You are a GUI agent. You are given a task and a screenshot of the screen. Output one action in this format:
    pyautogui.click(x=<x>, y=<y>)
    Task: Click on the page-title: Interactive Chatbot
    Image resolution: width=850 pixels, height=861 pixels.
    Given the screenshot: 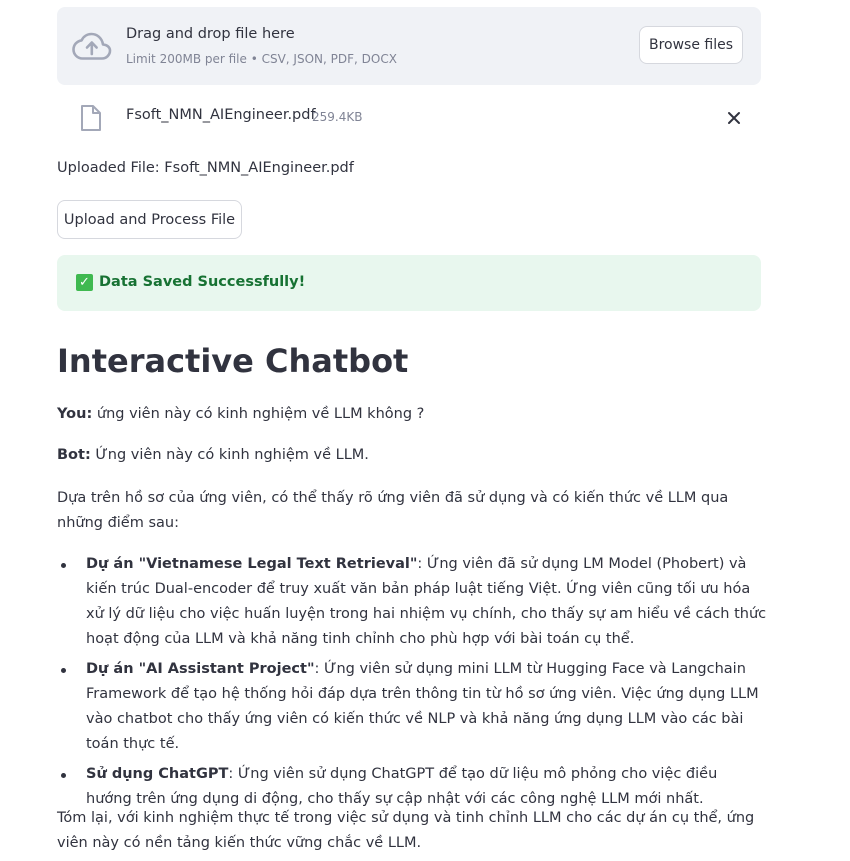 What is the action you would take?
    pyautogui.click(x=233, y=361)
    